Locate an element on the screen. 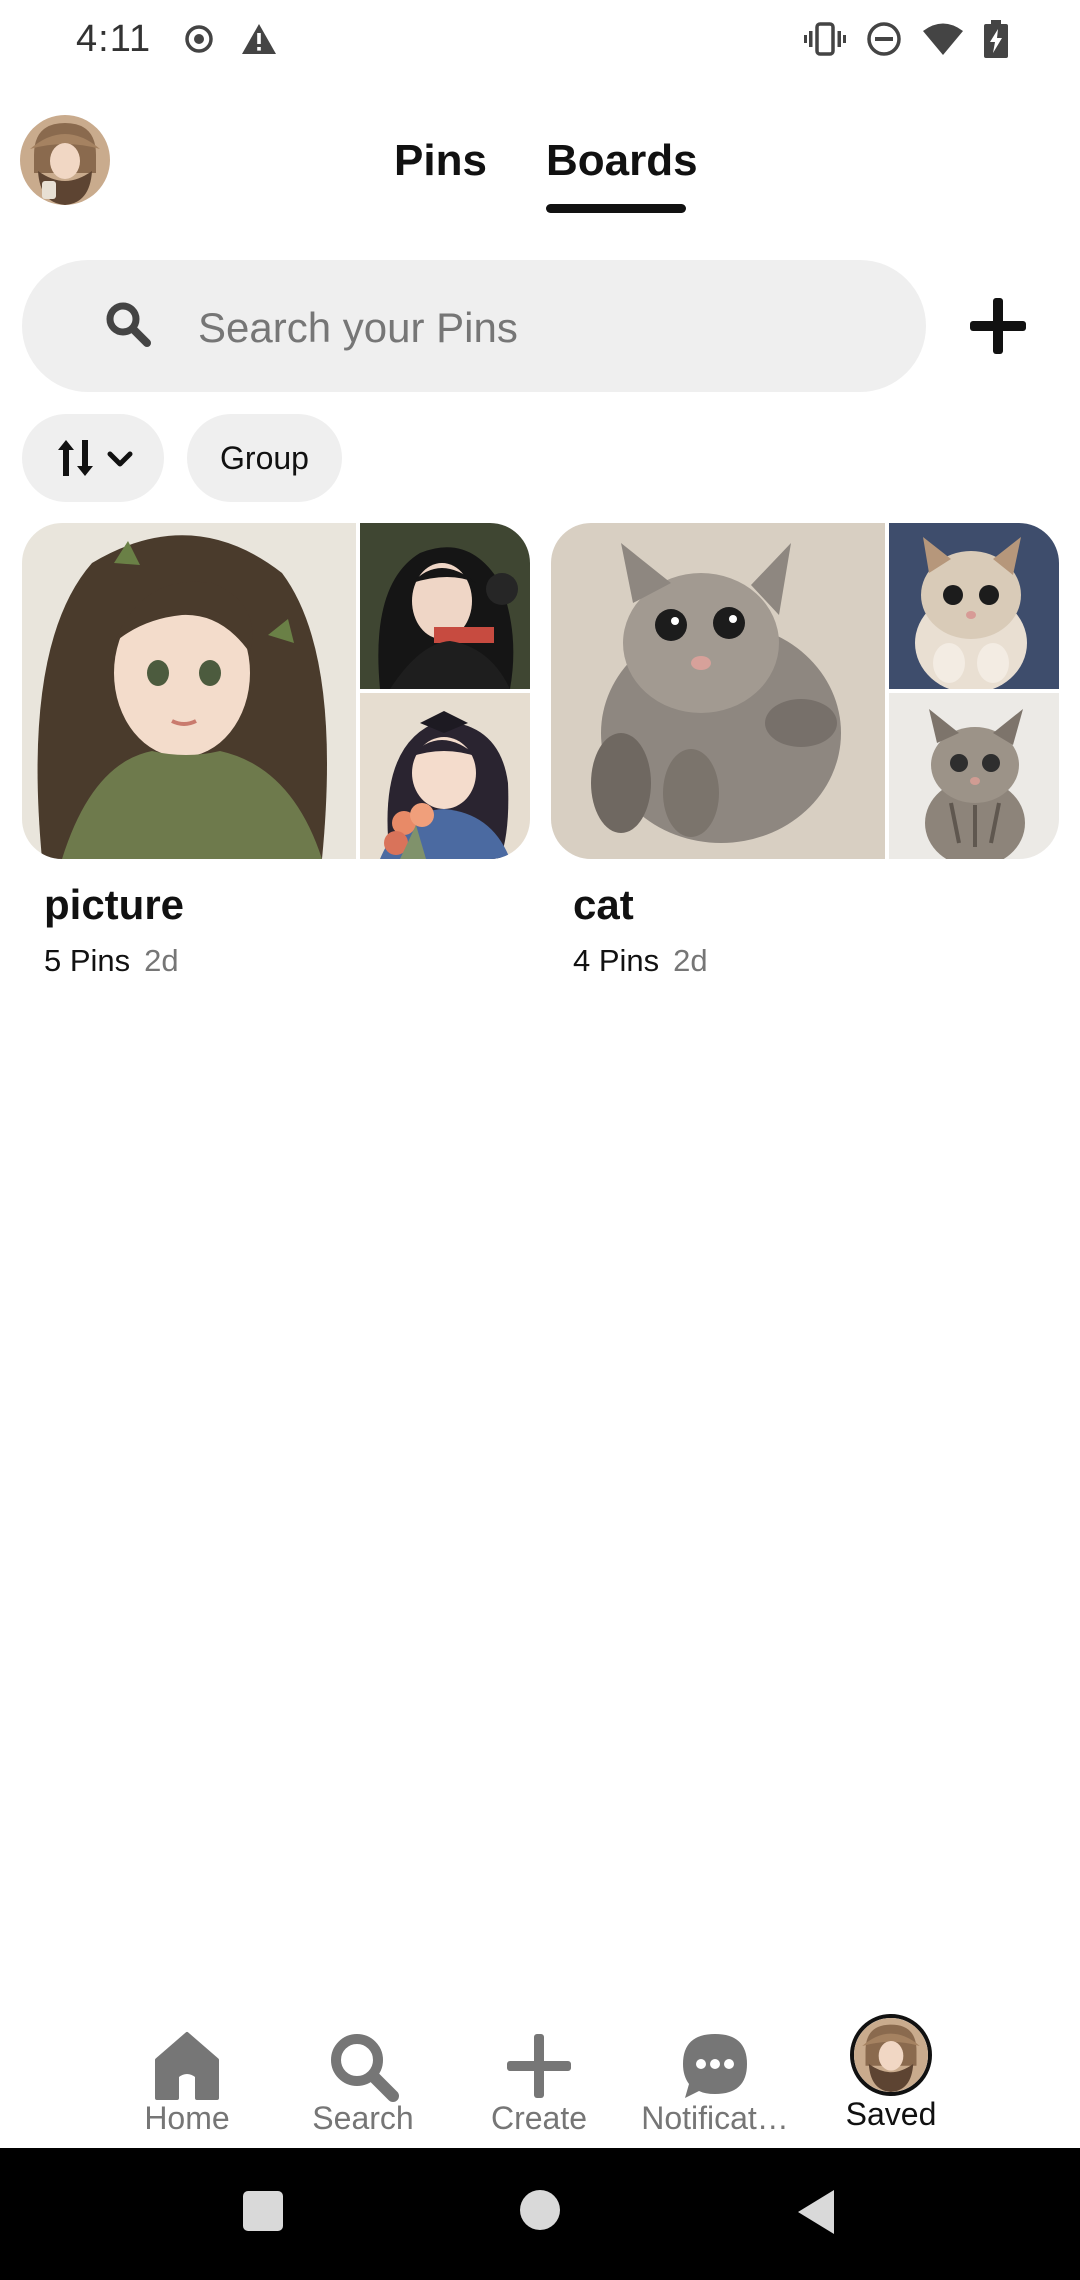 The image size is (1080, 2280). home-button is located at coordinates (540, 2212).